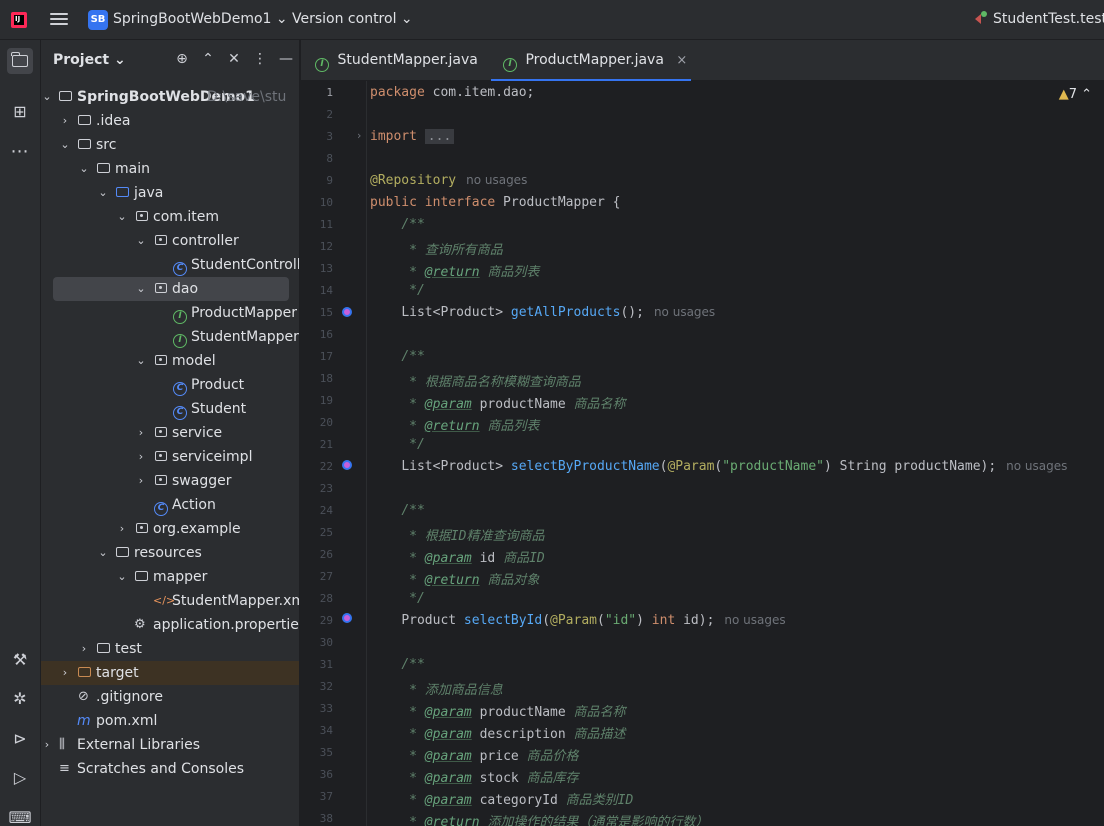  I want to click on fold-toggle-icon: ›, so click(359, 135).